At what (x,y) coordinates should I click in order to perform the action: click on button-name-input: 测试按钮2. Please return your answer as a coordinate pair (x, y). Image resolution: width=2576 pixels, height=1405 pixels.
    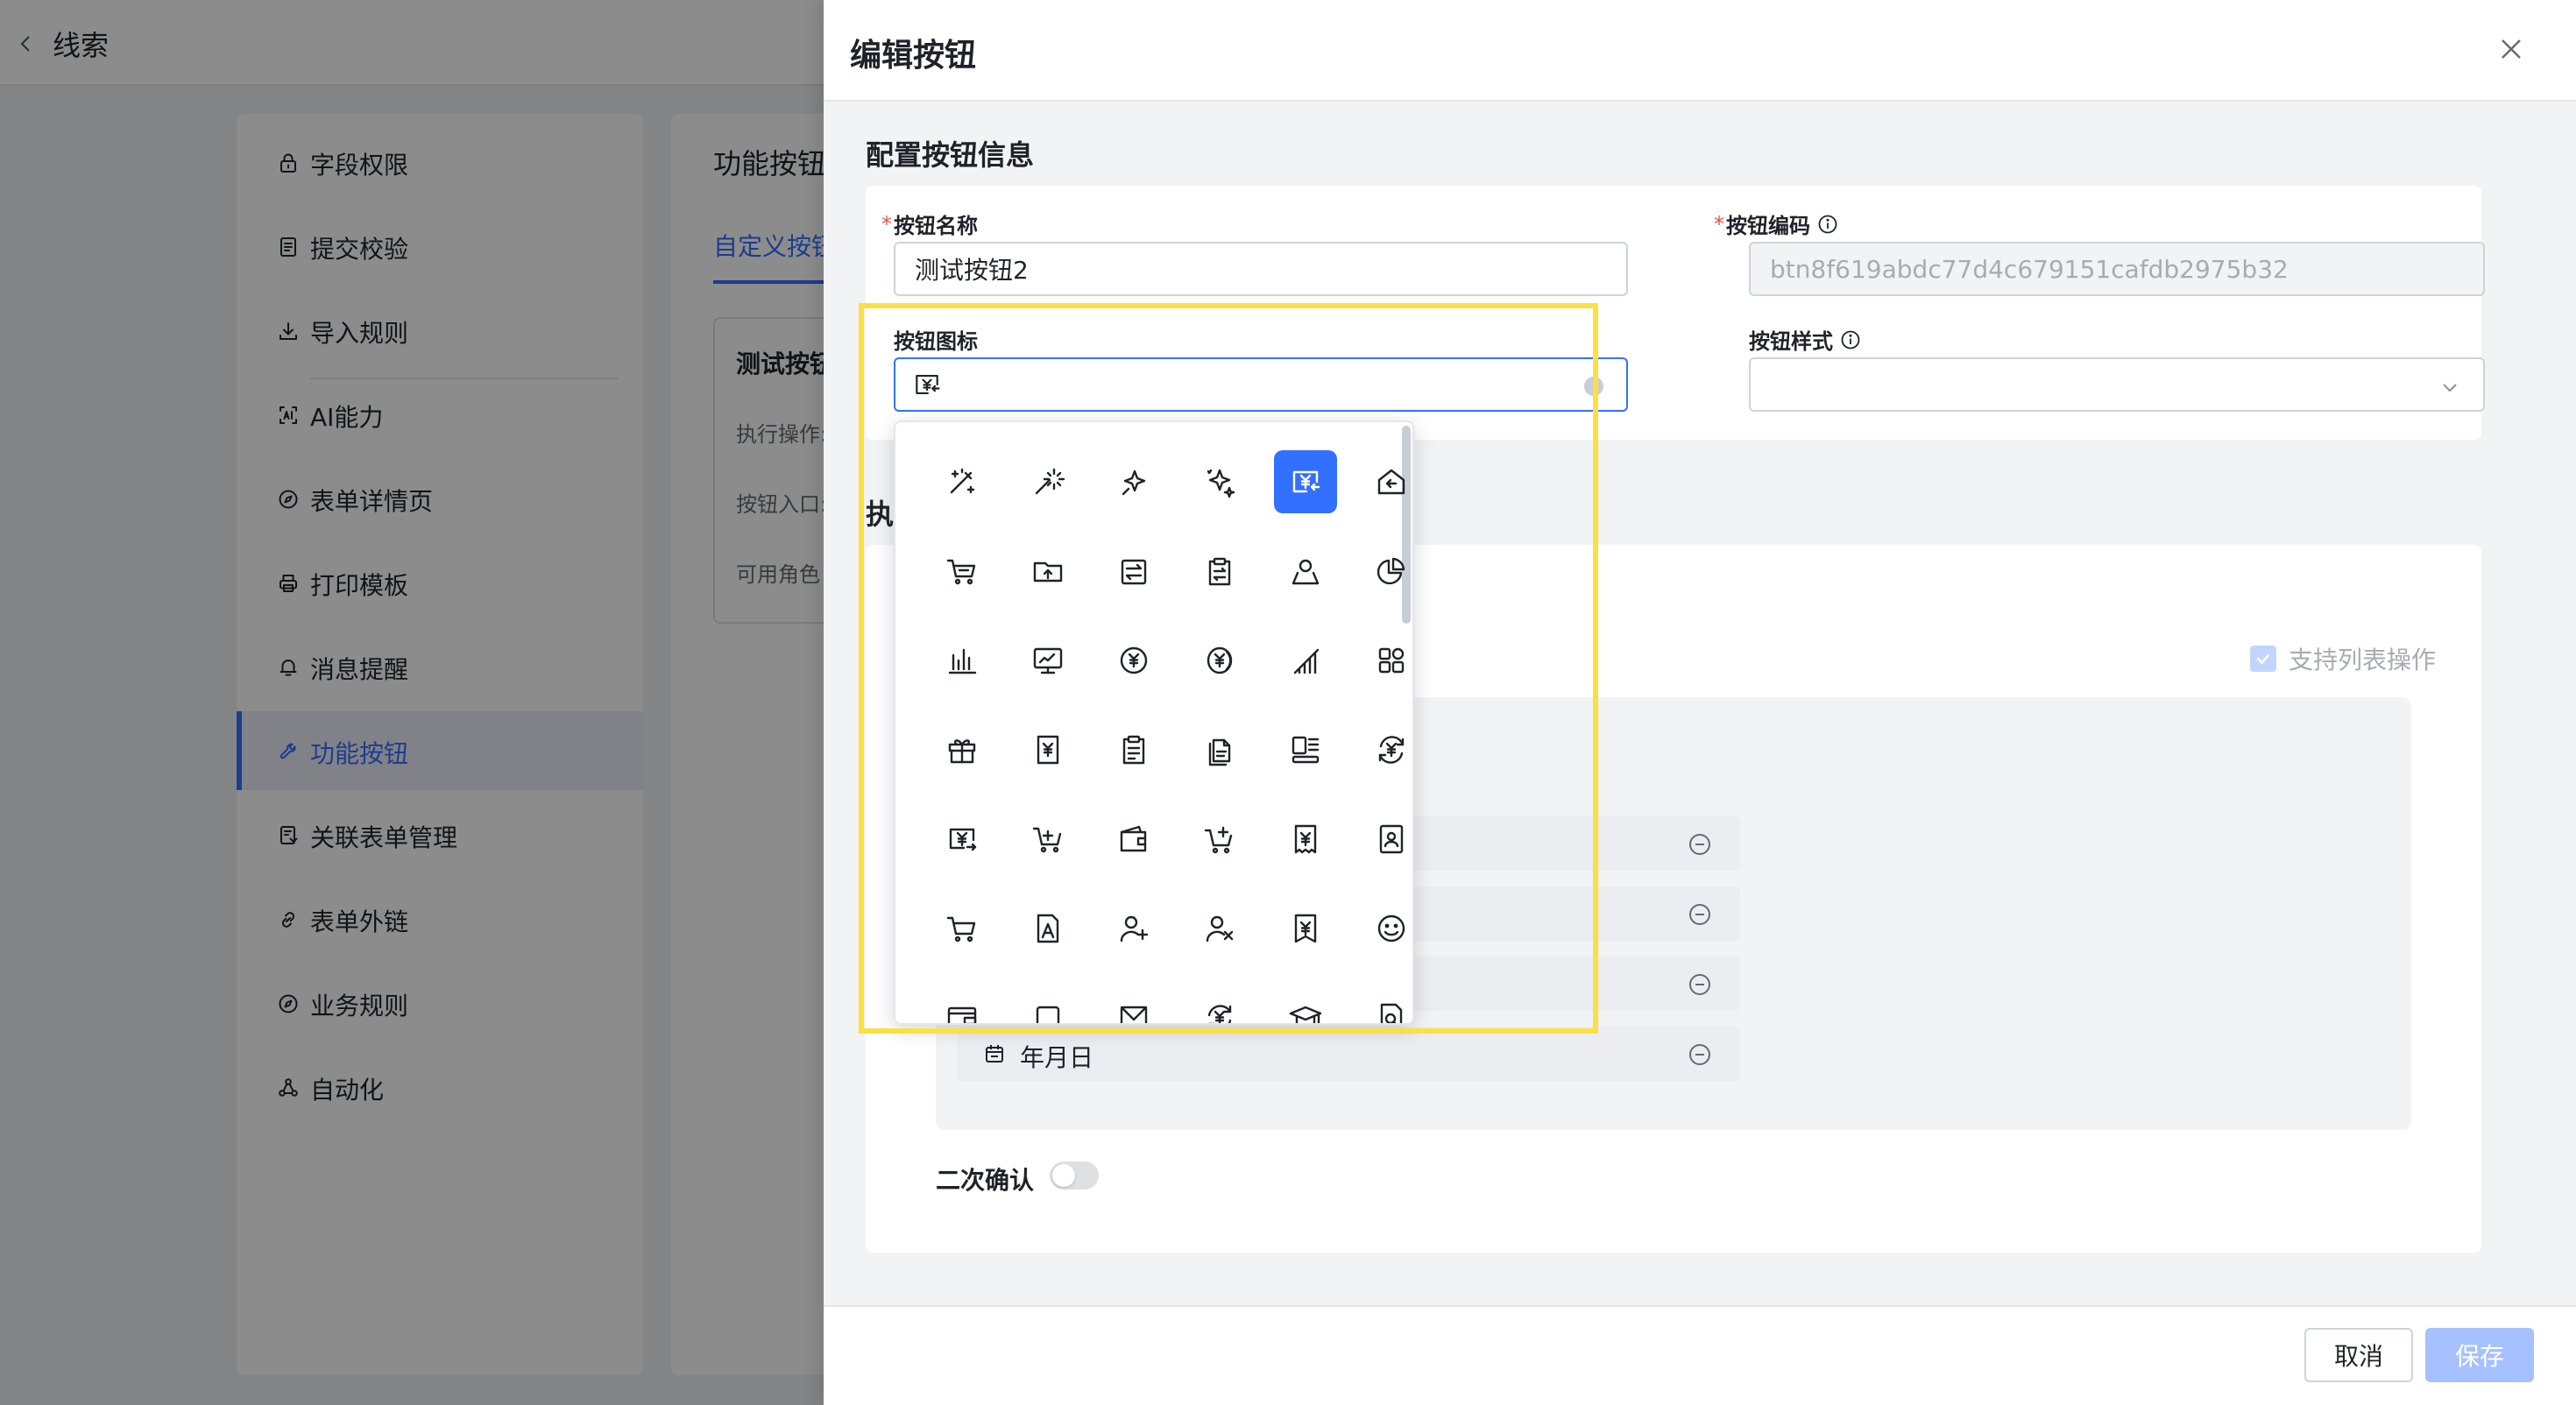
    Looking at the image, I should click on (1261, 269).